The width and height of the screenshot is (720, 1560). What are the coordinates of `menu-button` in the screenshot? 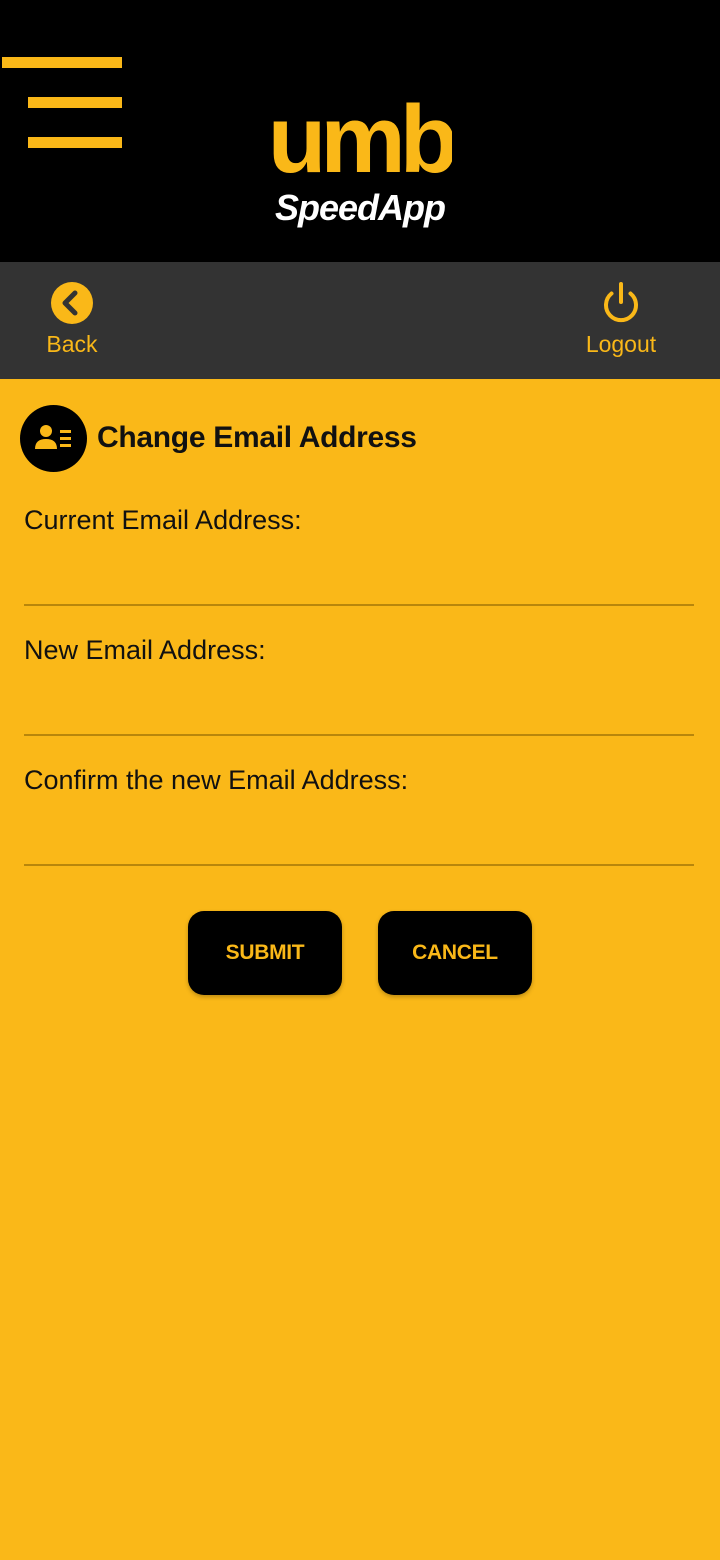 It's located at (63, 104).